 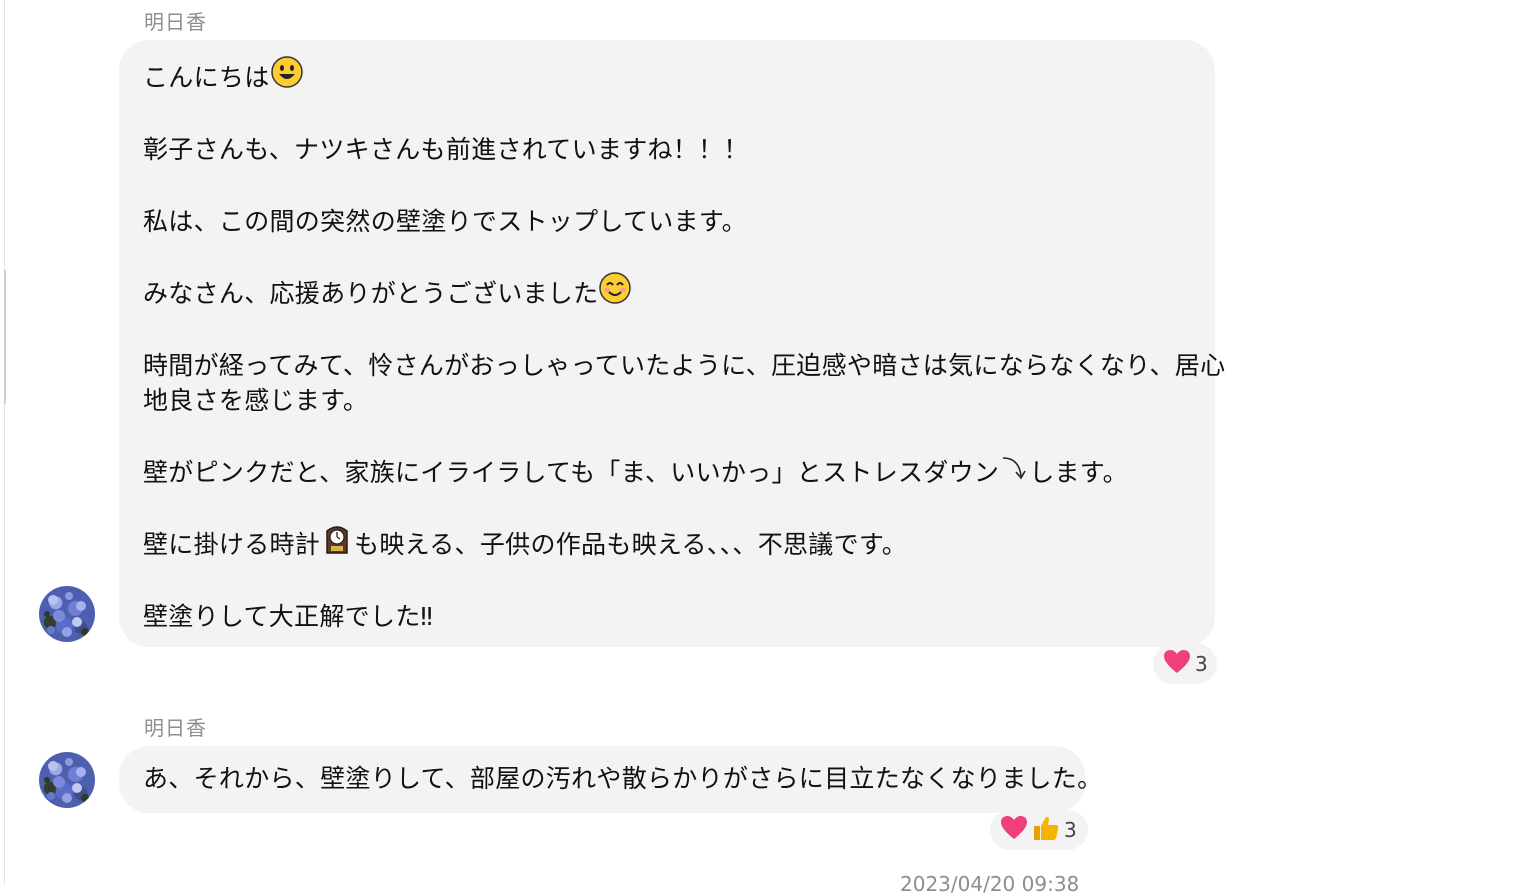 What do you see at coordinates (446, 149) in the screenshot?
I see `message-line: 彰子さんも、ナツキさんも前進されていますね！！！` at bounding box center [446, 149].